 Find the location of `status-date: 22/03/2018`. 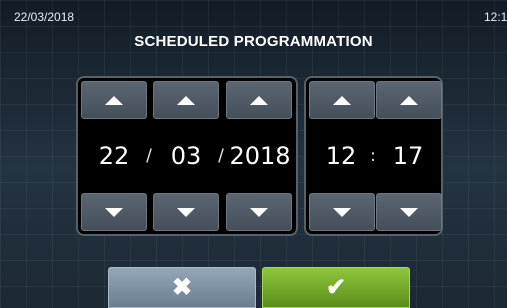

status-date: 22/03/2018 is located at coordinates (44, 17).